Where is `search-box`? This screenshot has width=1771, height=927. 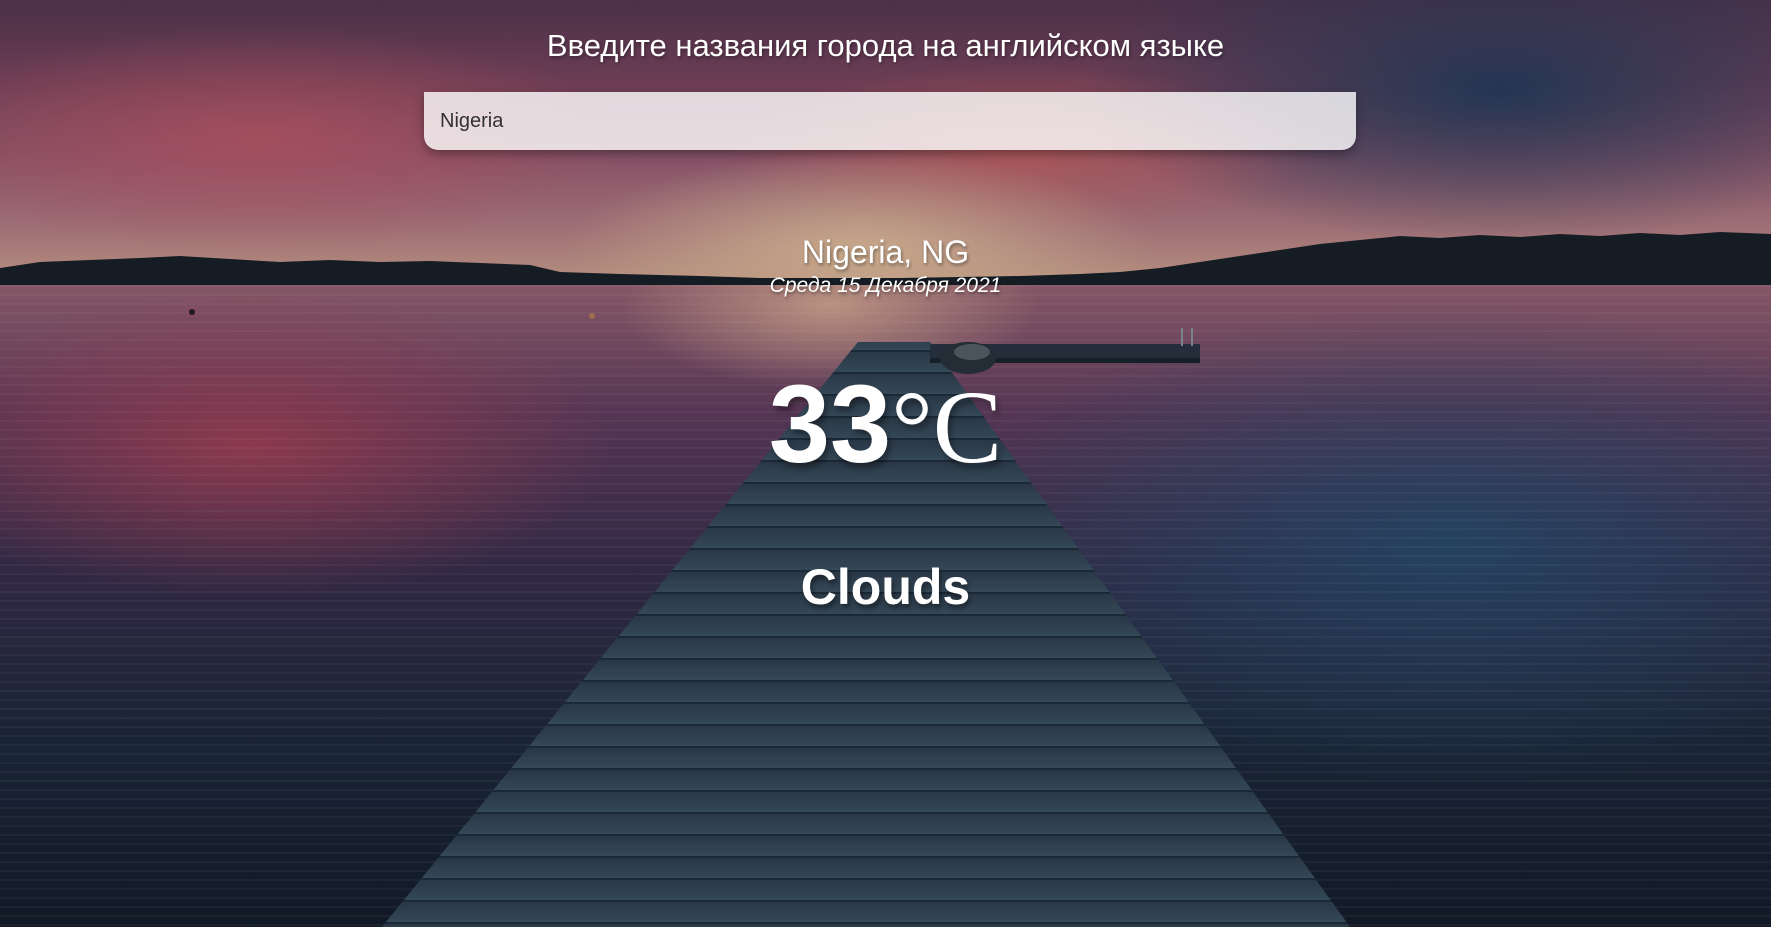 search-box is located at coordinates (890, 121).